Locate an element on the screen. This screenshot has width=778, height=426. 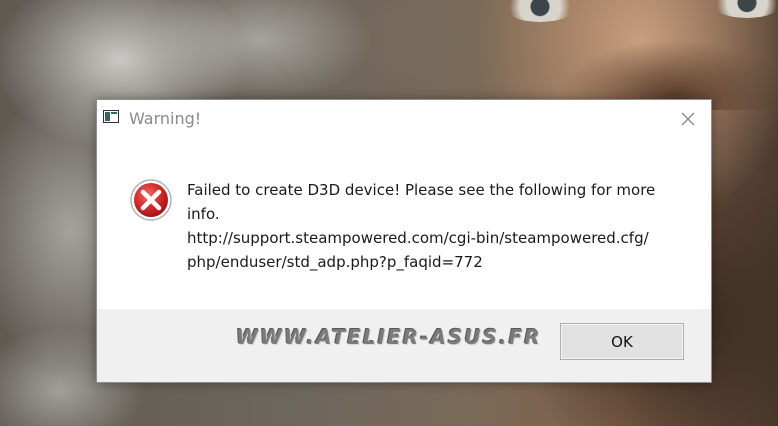
dialog-title: Warning! is located at coordinates (165, 118).